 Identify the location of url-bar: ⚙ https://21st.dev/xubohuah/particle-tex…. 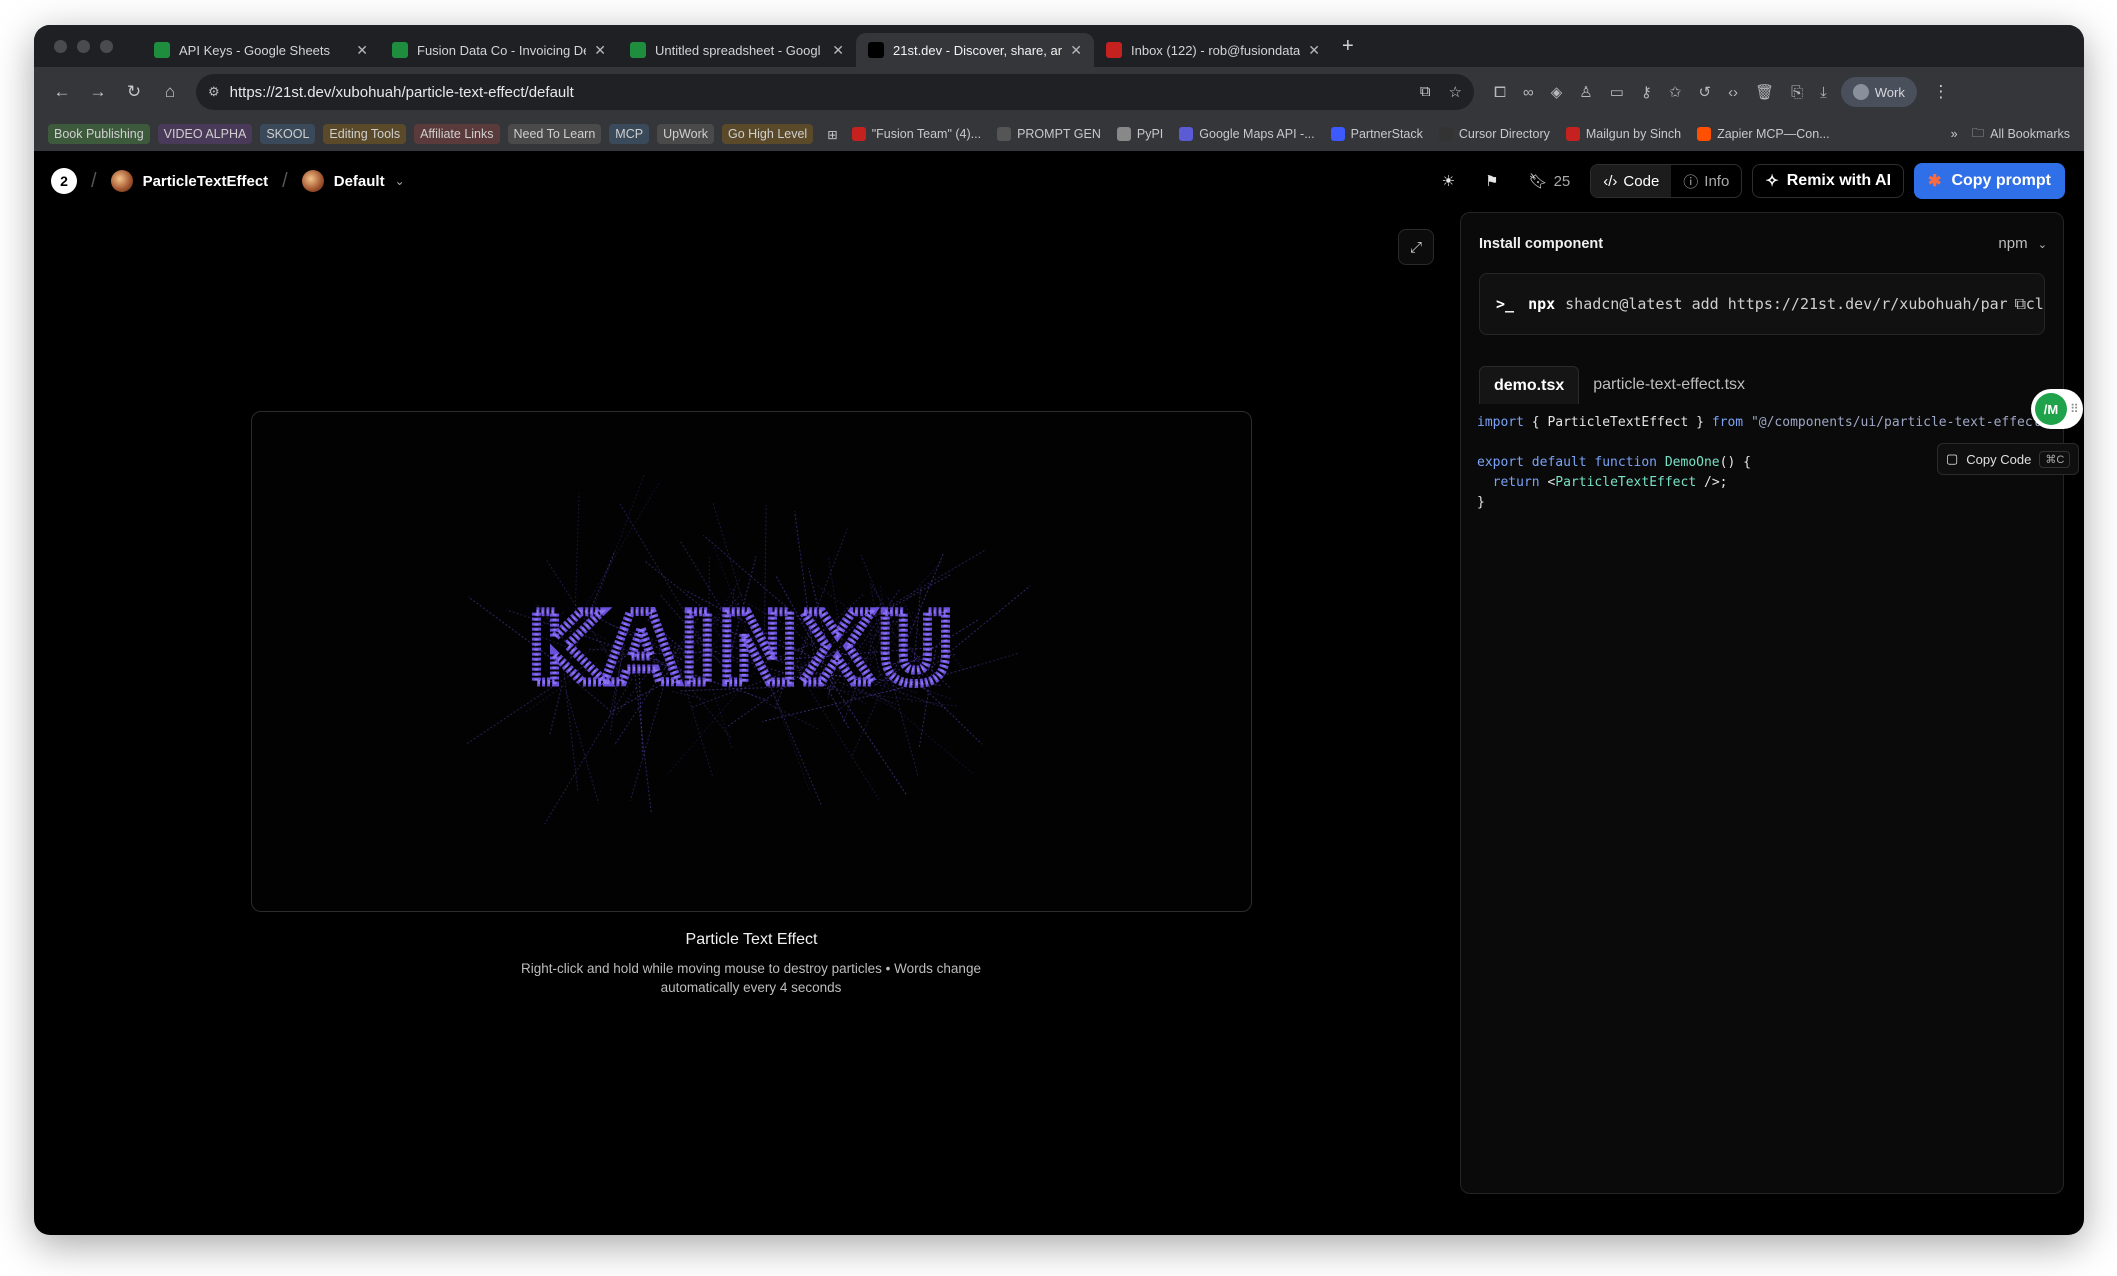
(835, 92).